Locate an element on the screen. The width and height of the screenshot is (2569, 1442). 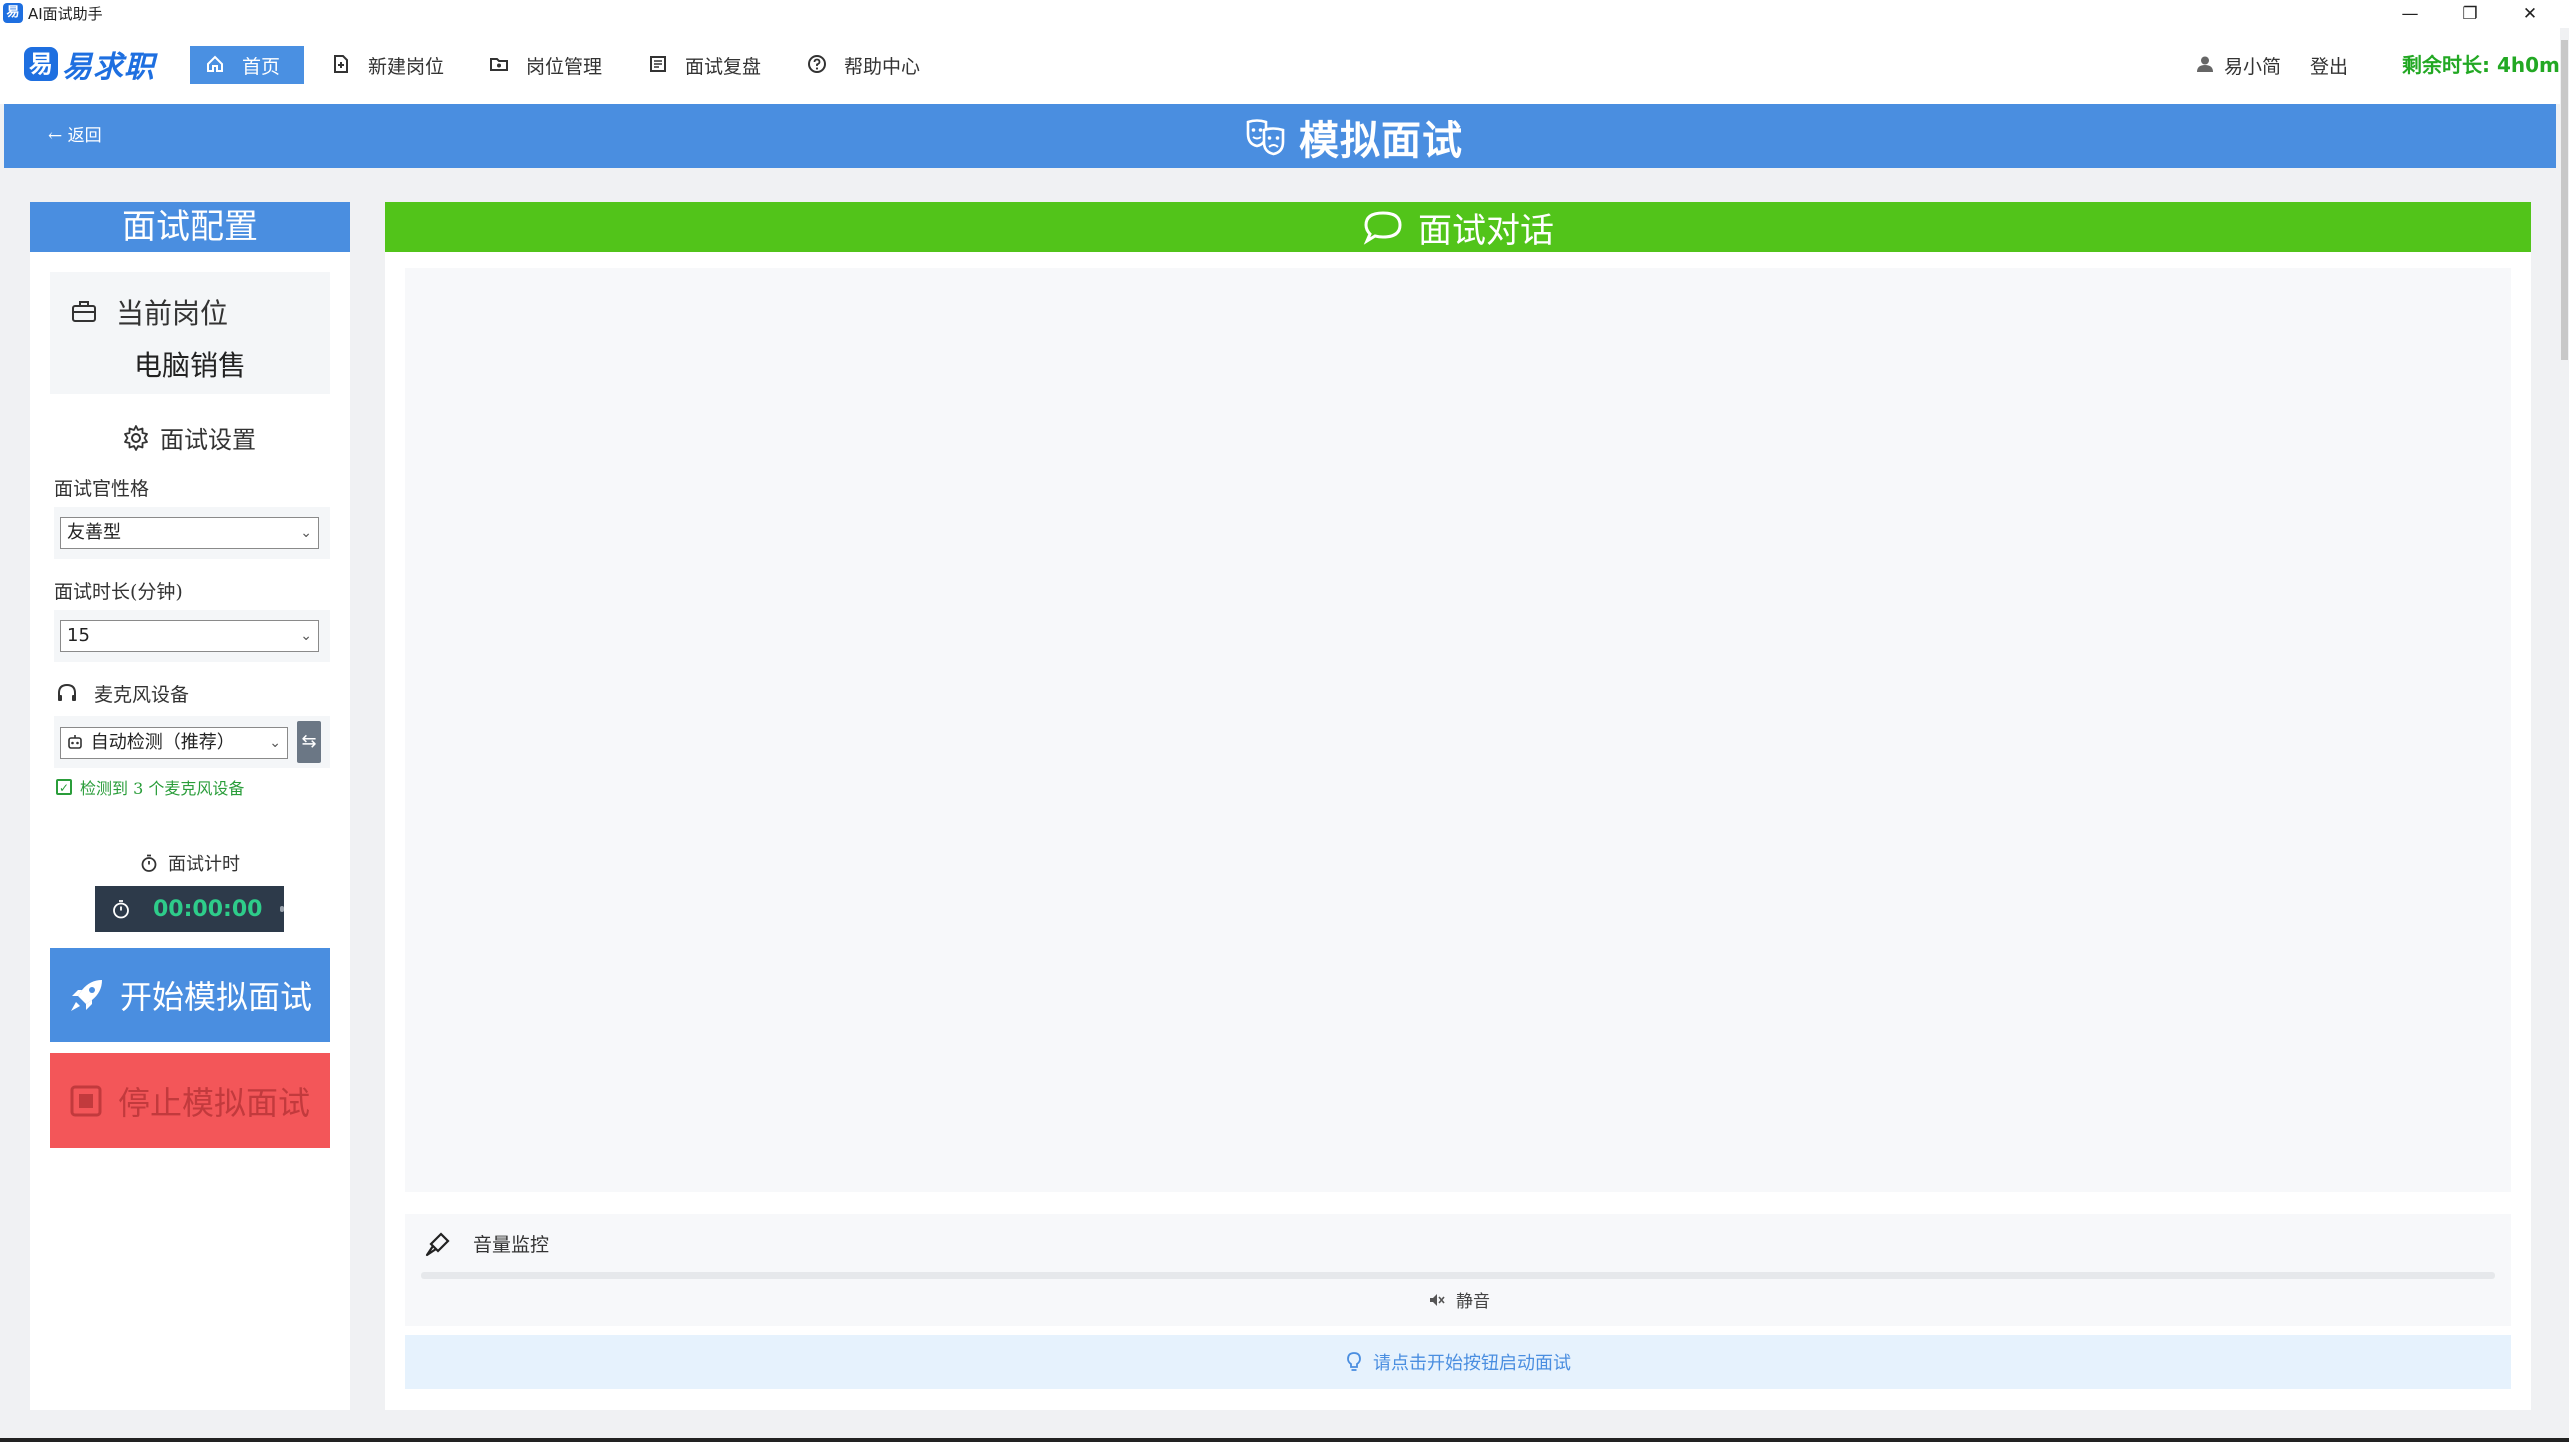
mute-status: 静音 is located at coordinates (1459, 1299).